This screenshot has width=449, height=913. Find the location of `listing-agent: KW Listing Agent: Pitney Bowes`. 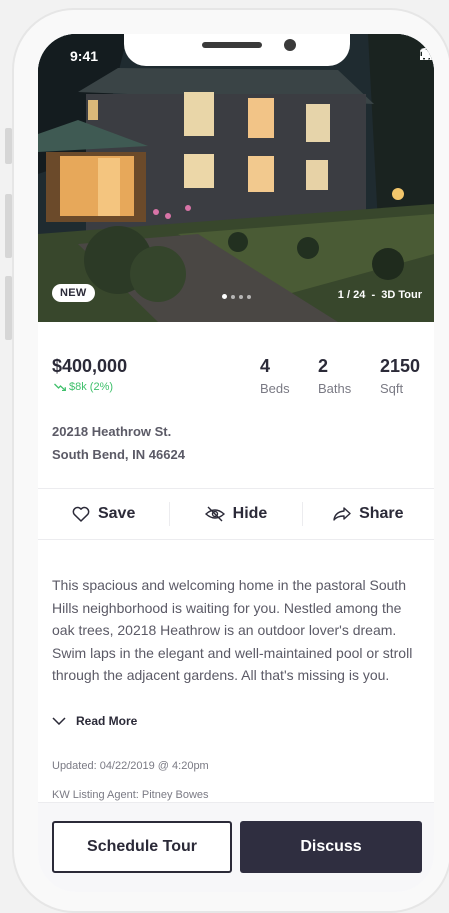

listing-agent: KW Listing Agent: Pitney Bowes is located at coordinates (130, 795).